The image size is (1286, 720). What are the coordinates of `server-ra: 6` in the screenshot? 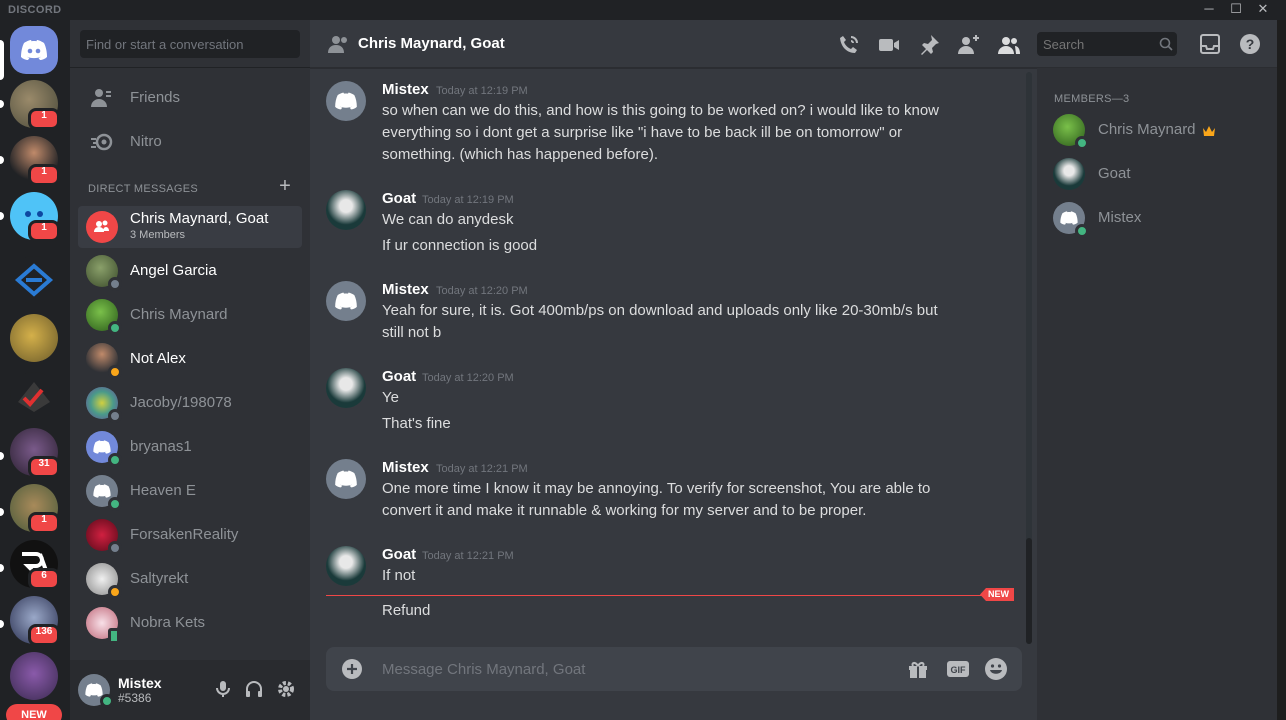 It's located at (35, 565).